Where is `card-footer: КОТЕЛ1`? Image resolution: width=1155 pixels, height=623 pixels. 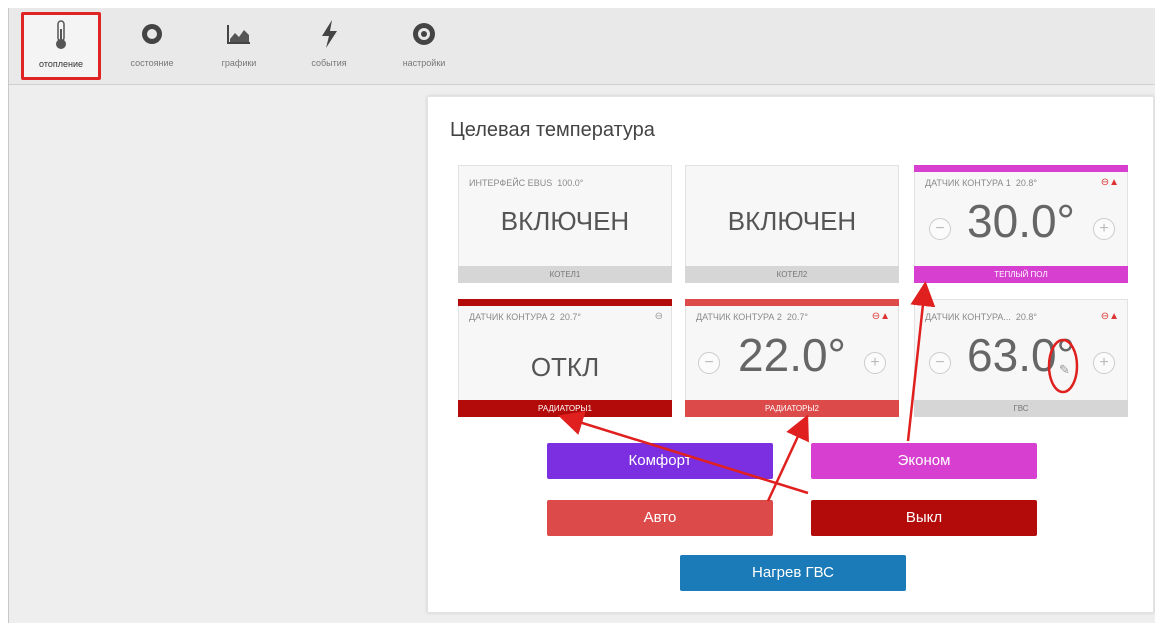 card-footer: КОТЕЛ1 is located at coordinates (565, 274).